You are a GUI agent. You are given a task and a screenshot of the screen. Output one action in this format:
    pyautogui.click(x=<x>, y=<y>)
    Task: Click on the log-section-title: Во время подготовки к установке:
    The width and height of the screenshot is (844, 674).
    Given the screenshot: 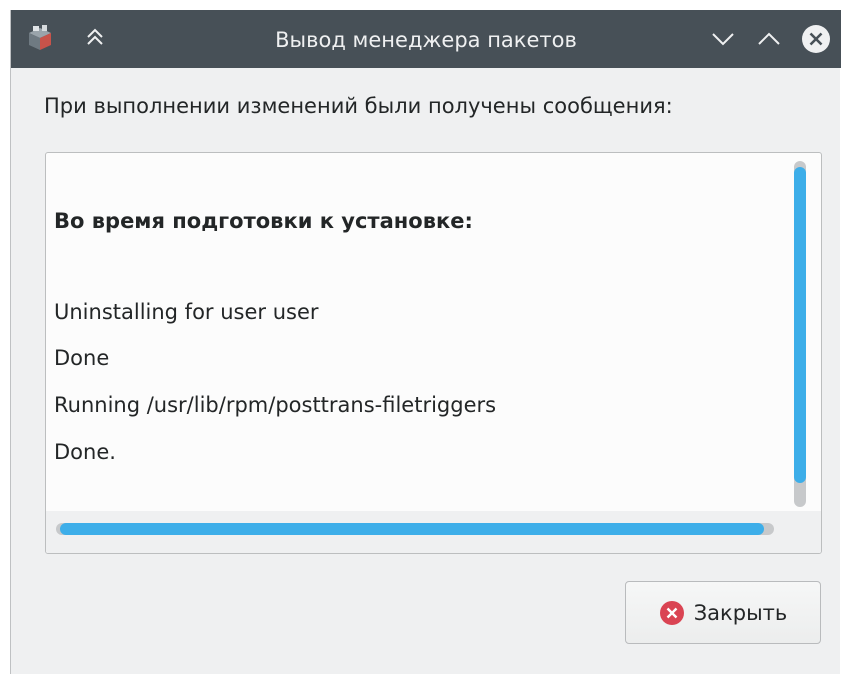 What is the action you would take?
    pyautogui.click(x=263, y=221)
    